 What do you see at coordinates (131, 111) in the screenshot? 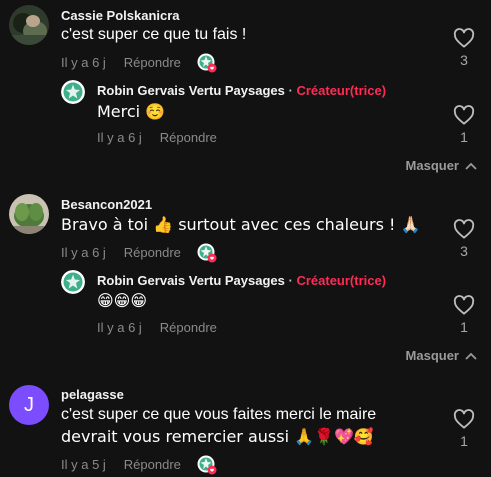
I see `reply-text: Merci ☺️` at bounding box center [131, 111].